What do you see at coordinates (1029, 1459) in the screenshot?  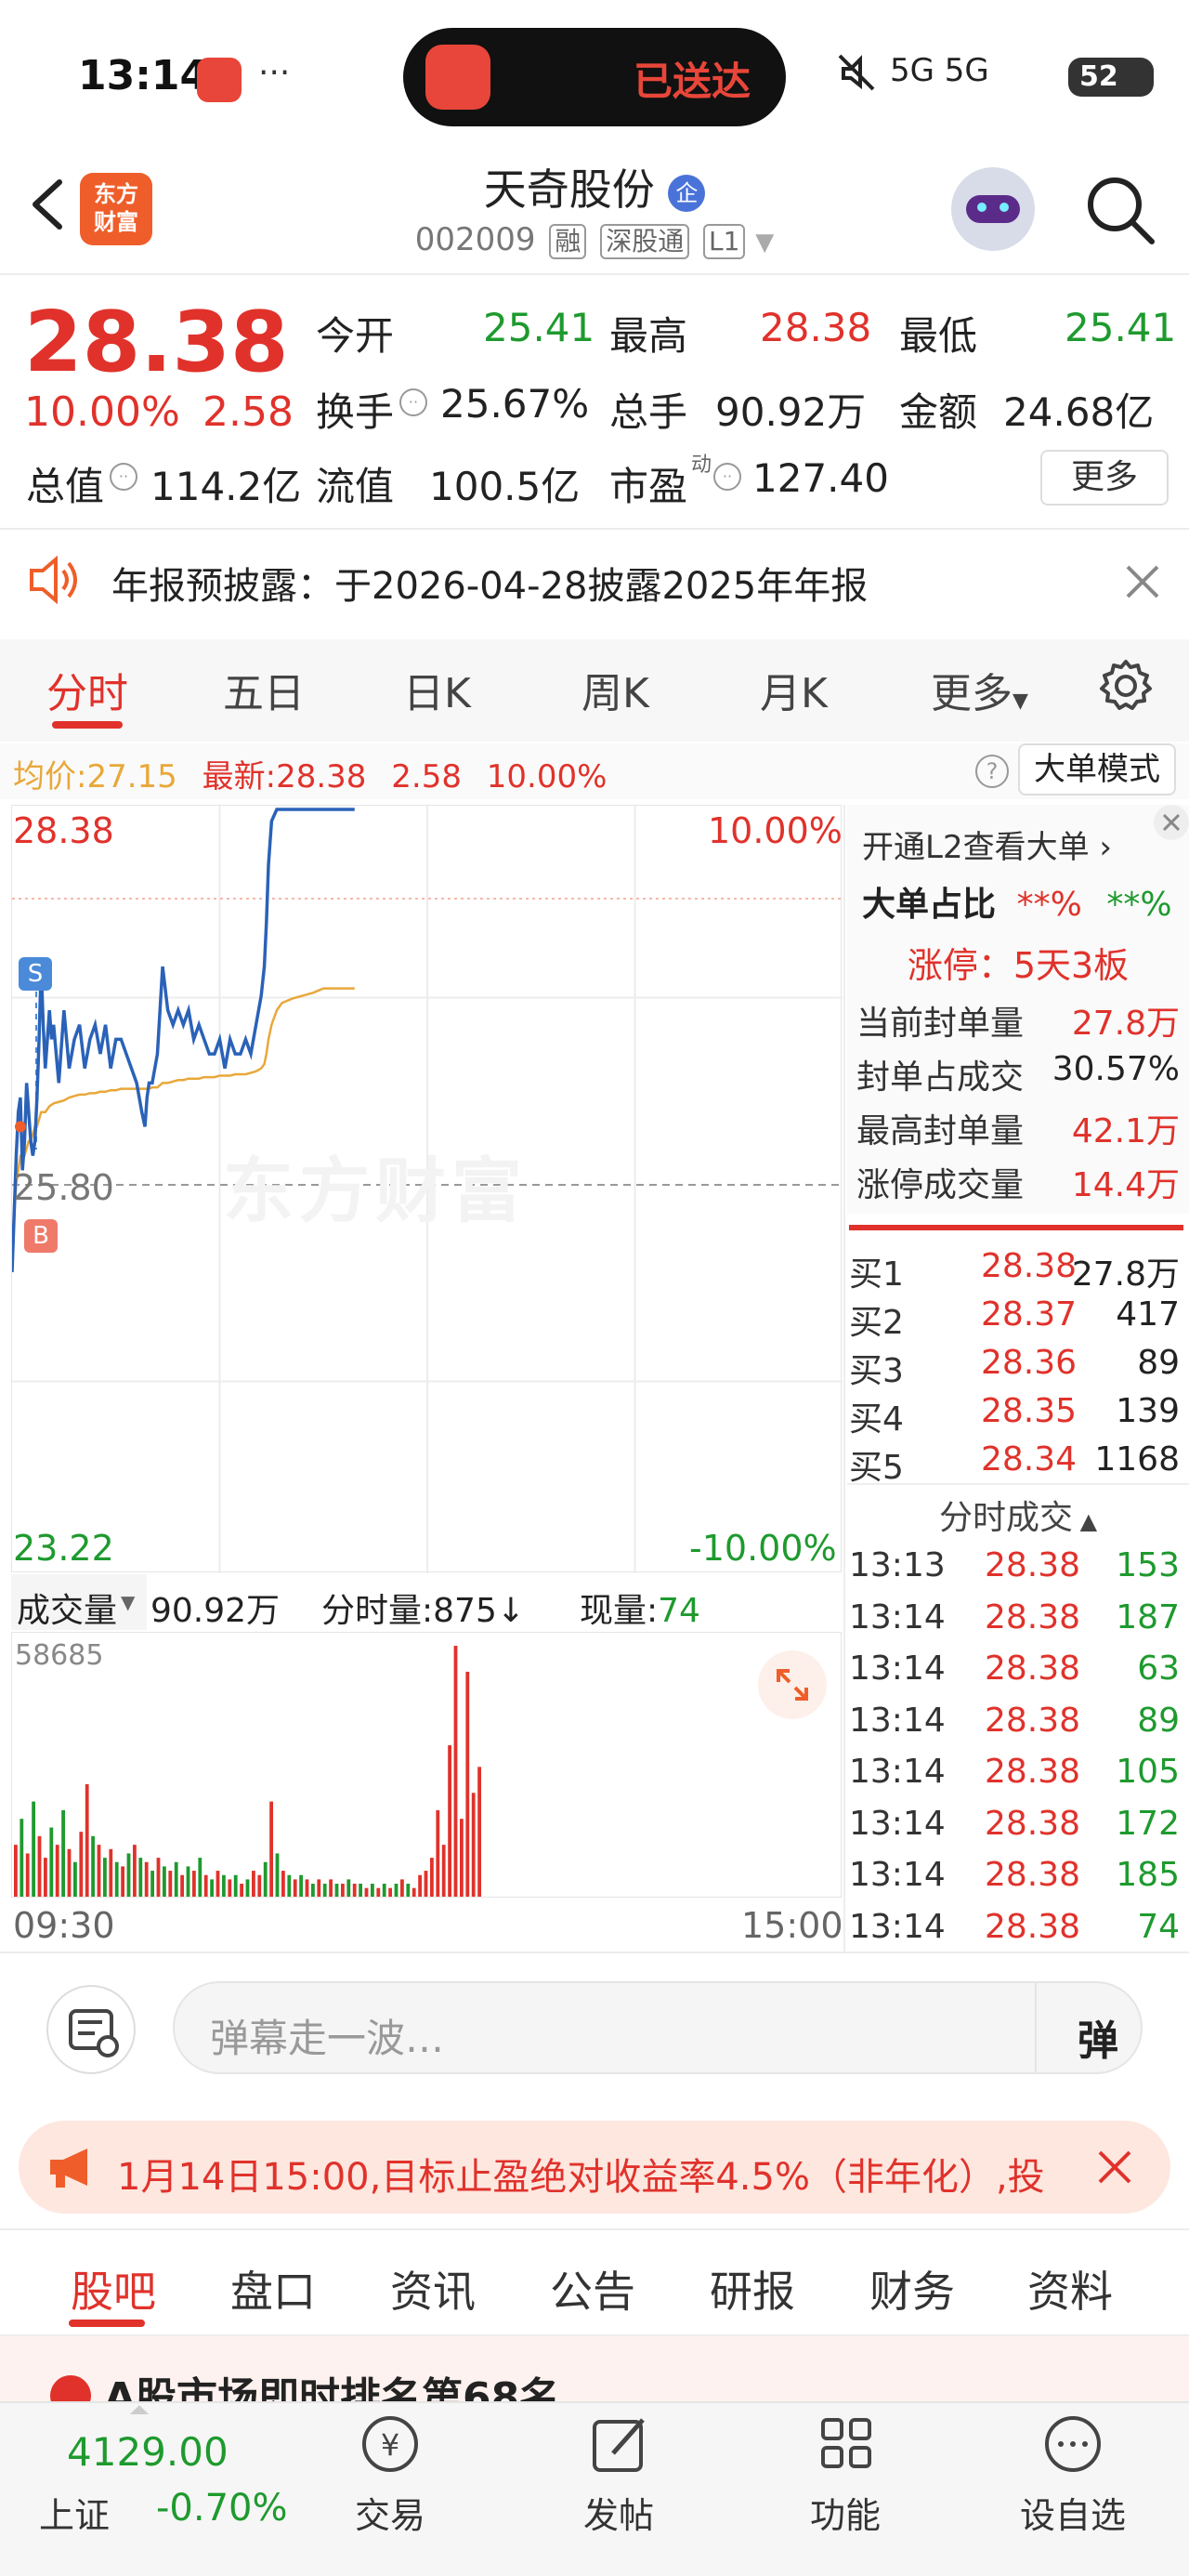 I see `bid-price: 28.34` at bounding box center [1029, 1459].